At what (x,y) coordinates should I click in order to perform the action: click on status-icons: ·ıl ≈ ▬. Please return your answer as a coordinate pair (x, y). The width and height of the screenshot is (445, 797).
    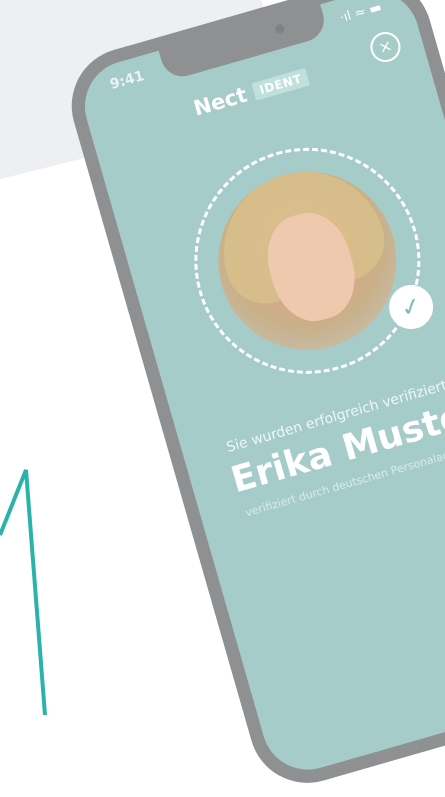
    Looking at the image, I should click on (361, 13).